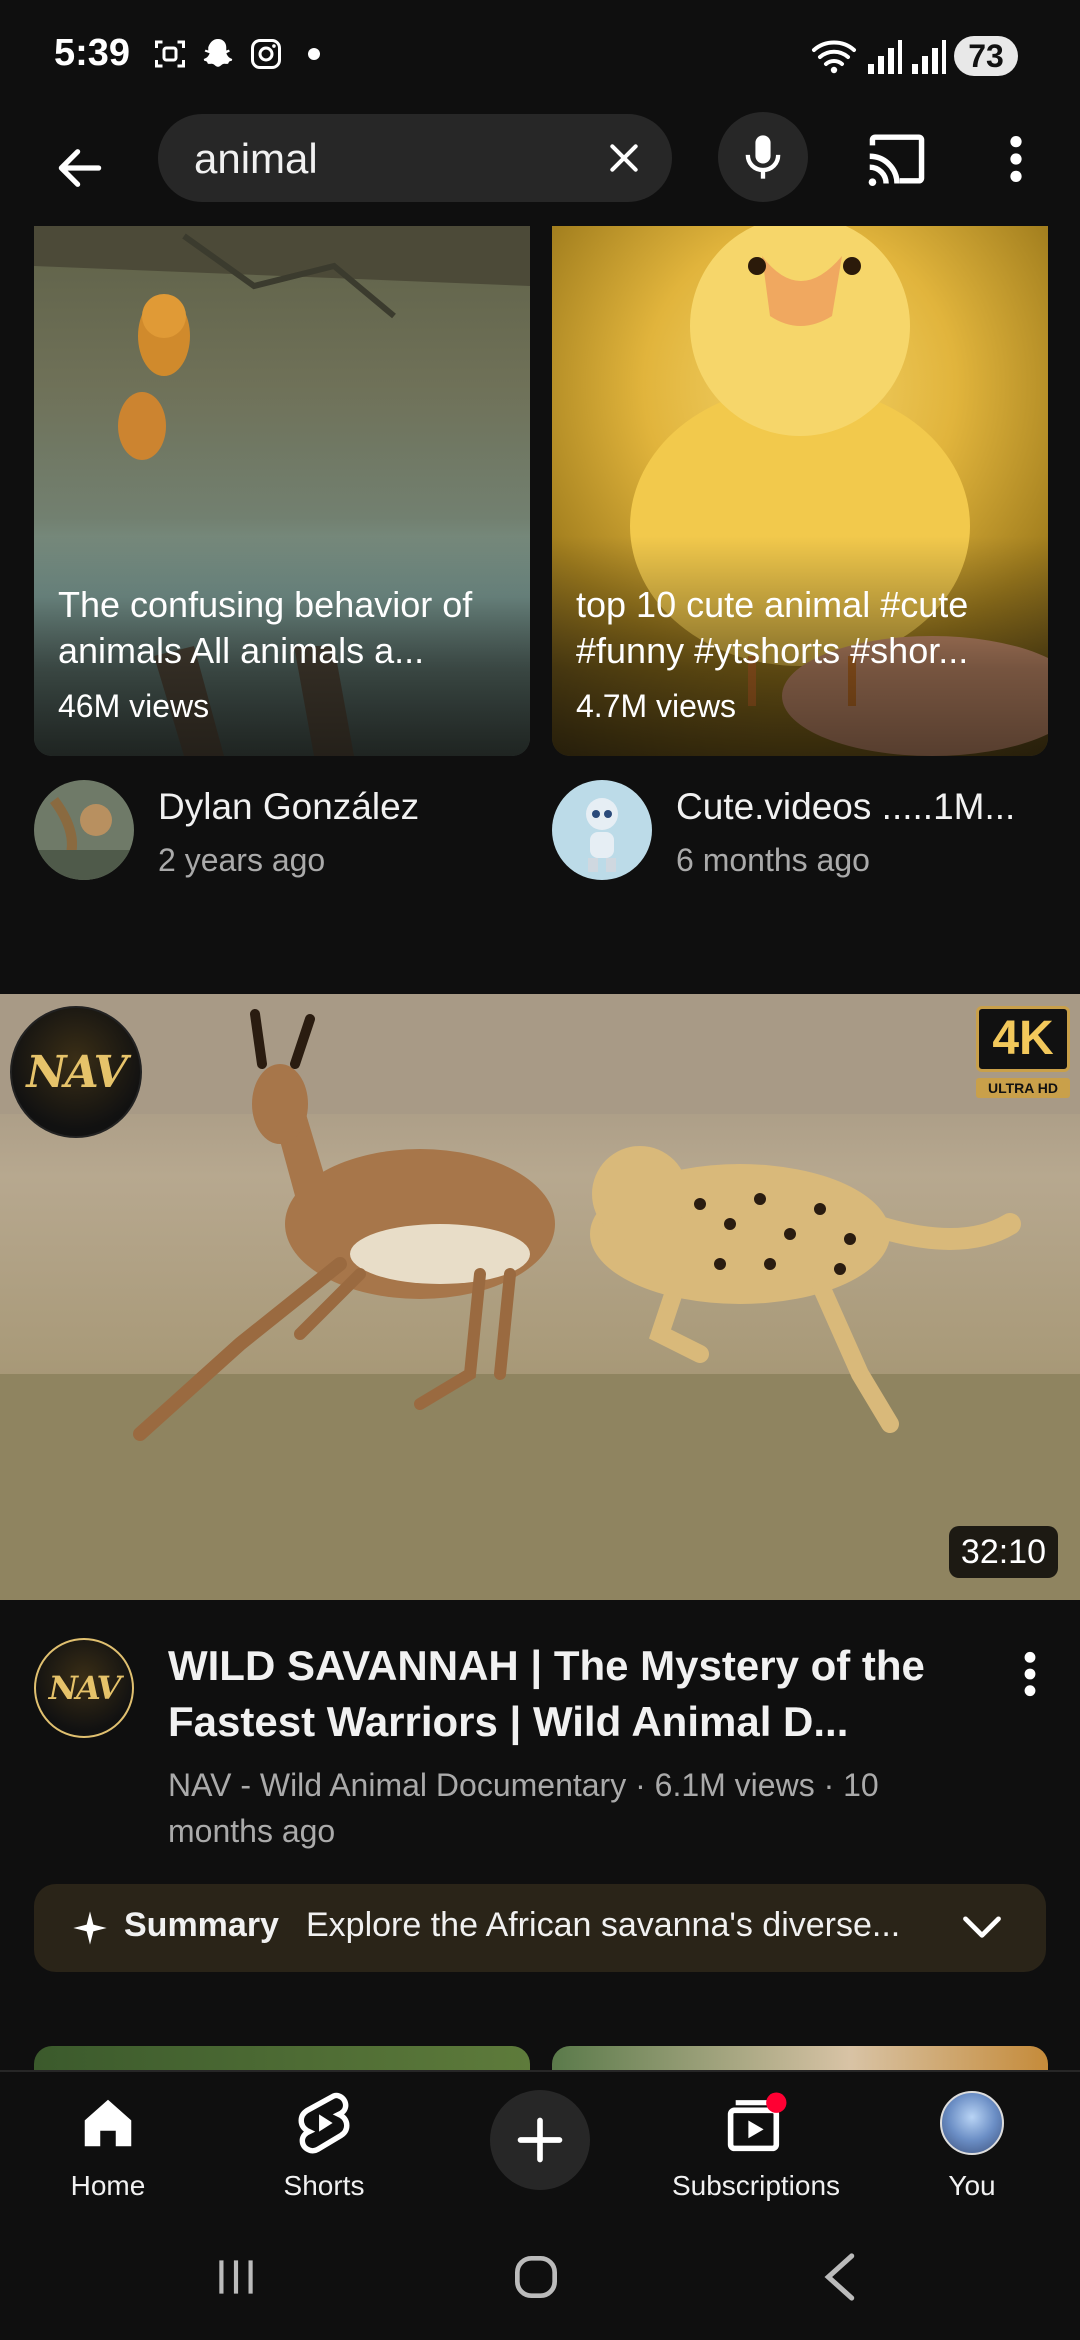 Image resolution: width=1080 pixels, height=2340 pixels. What do you see at coordinates (108, 2123) in the screenshot?
I see `home-icon` at bounding box center [108, 2123].